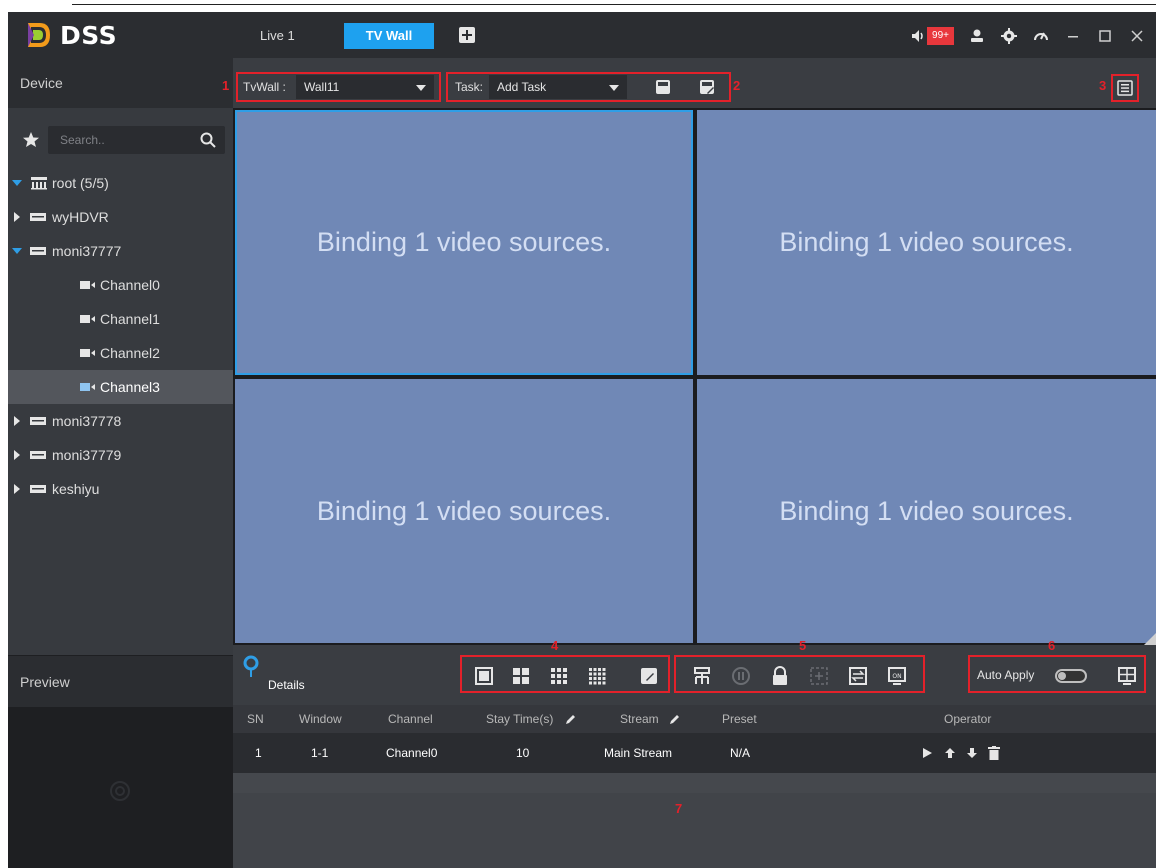 This screenshot has height=868, width=1156. What do you see at coordinates (1073, 36) in the screenshot?
I see `minimize-icon` at bounding box center [1073, 36].